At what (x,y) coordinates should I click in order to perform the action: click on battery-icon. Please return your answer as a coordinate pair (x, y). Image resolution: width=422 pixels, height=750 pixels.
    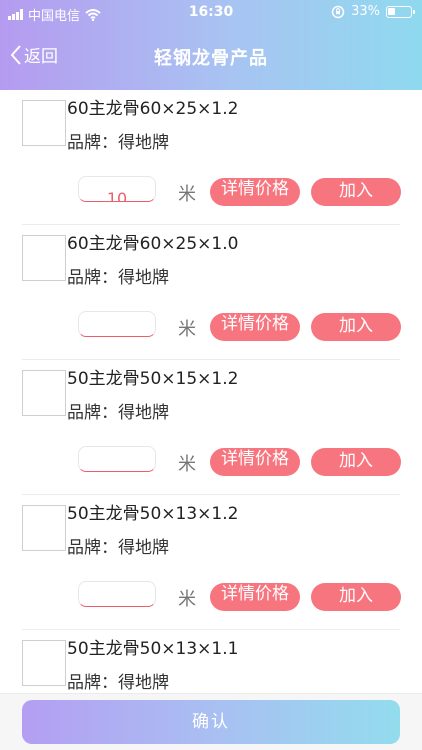
    Looking at the image, I should click on (400, 11).